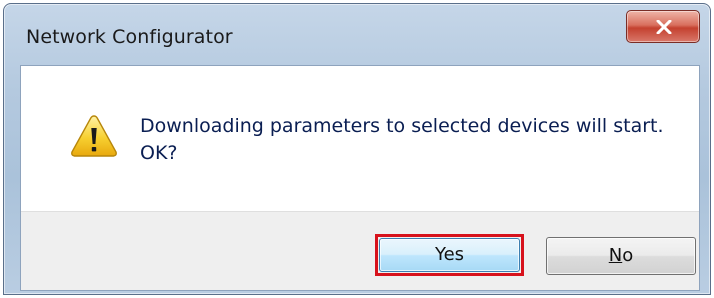  What do you see at coordinates (449, 255) in the screenshot?
I see `yes-button: Yes` at bounding box center [449, 255].